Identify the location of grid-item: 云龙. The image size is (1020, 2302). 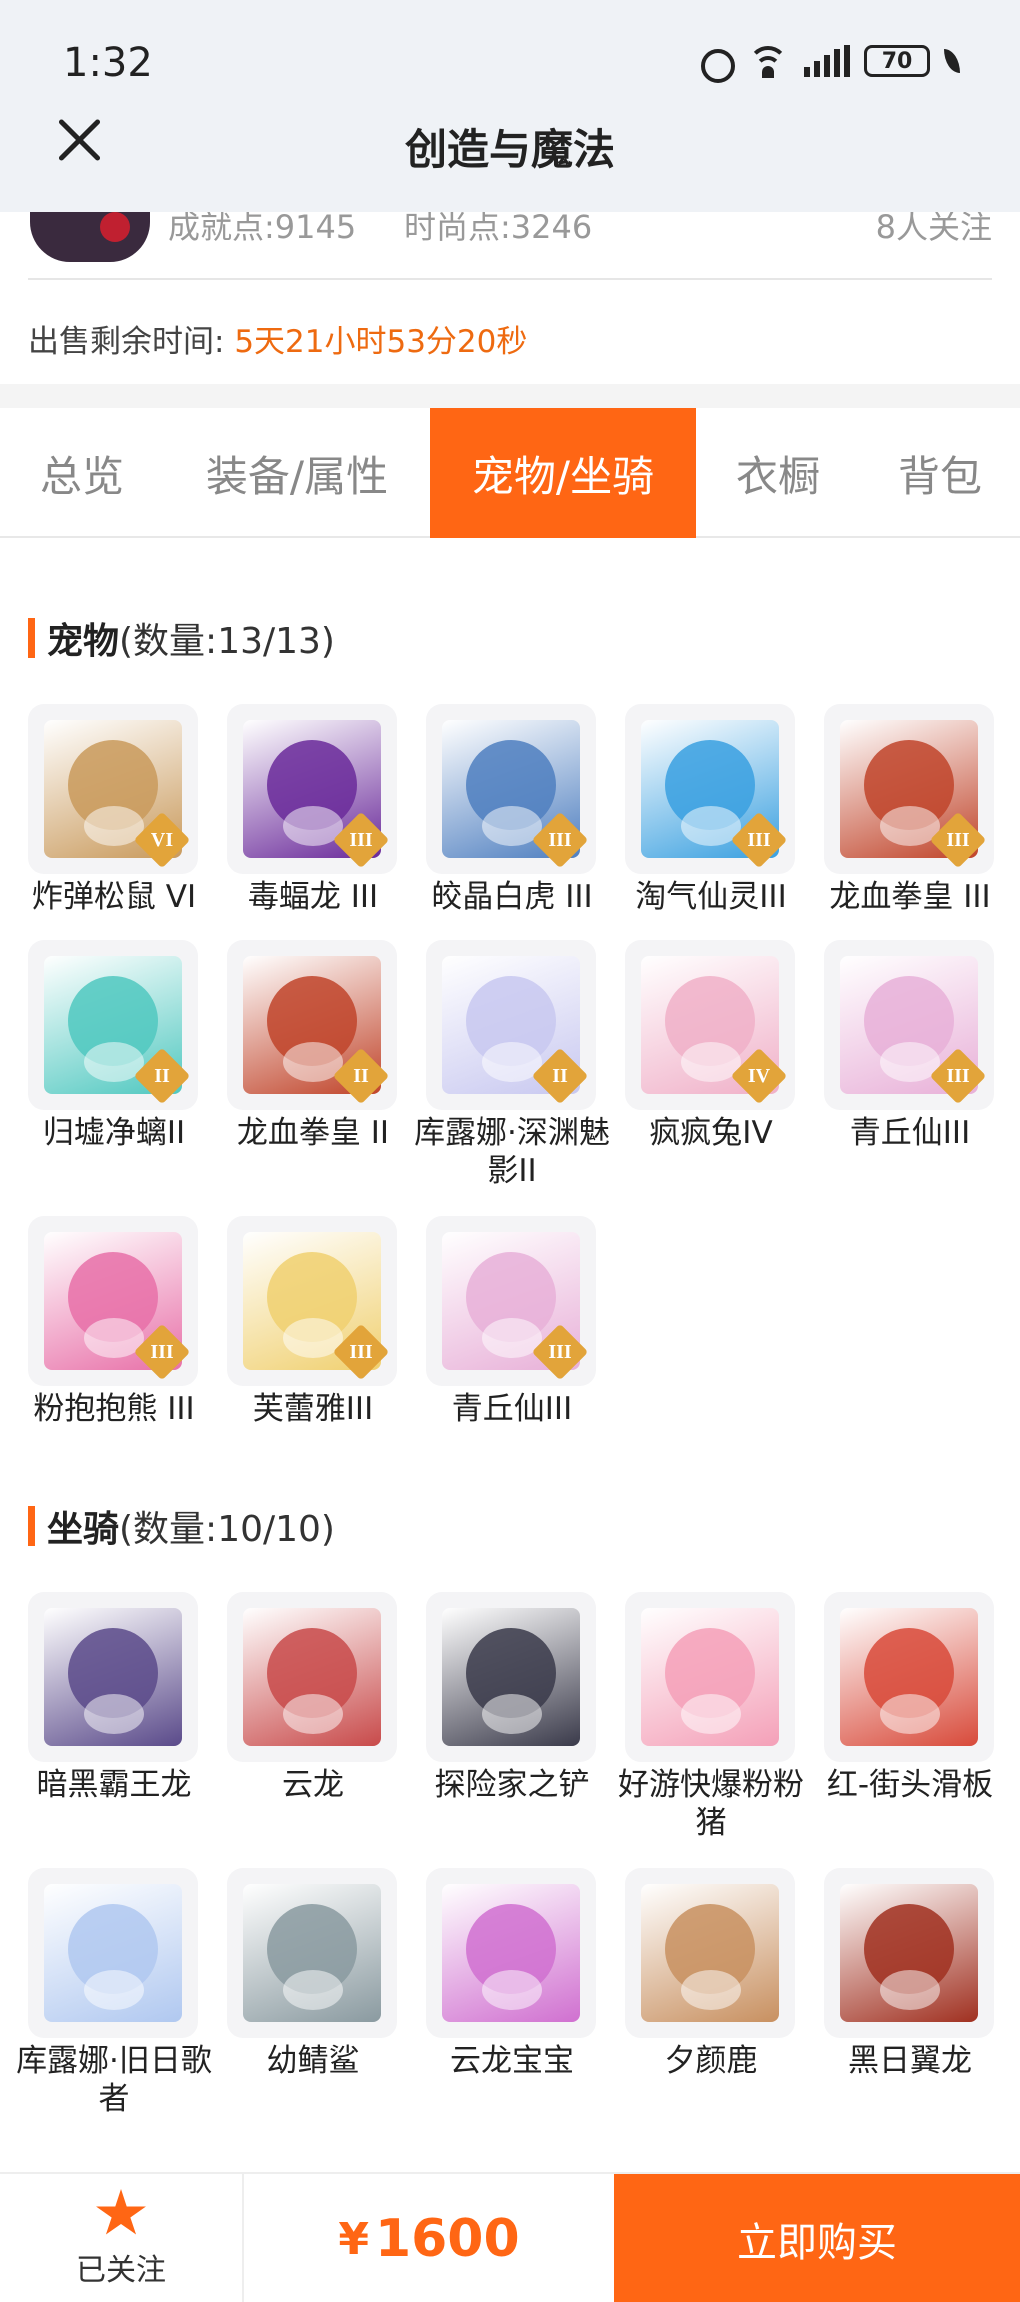
(313, 1698).